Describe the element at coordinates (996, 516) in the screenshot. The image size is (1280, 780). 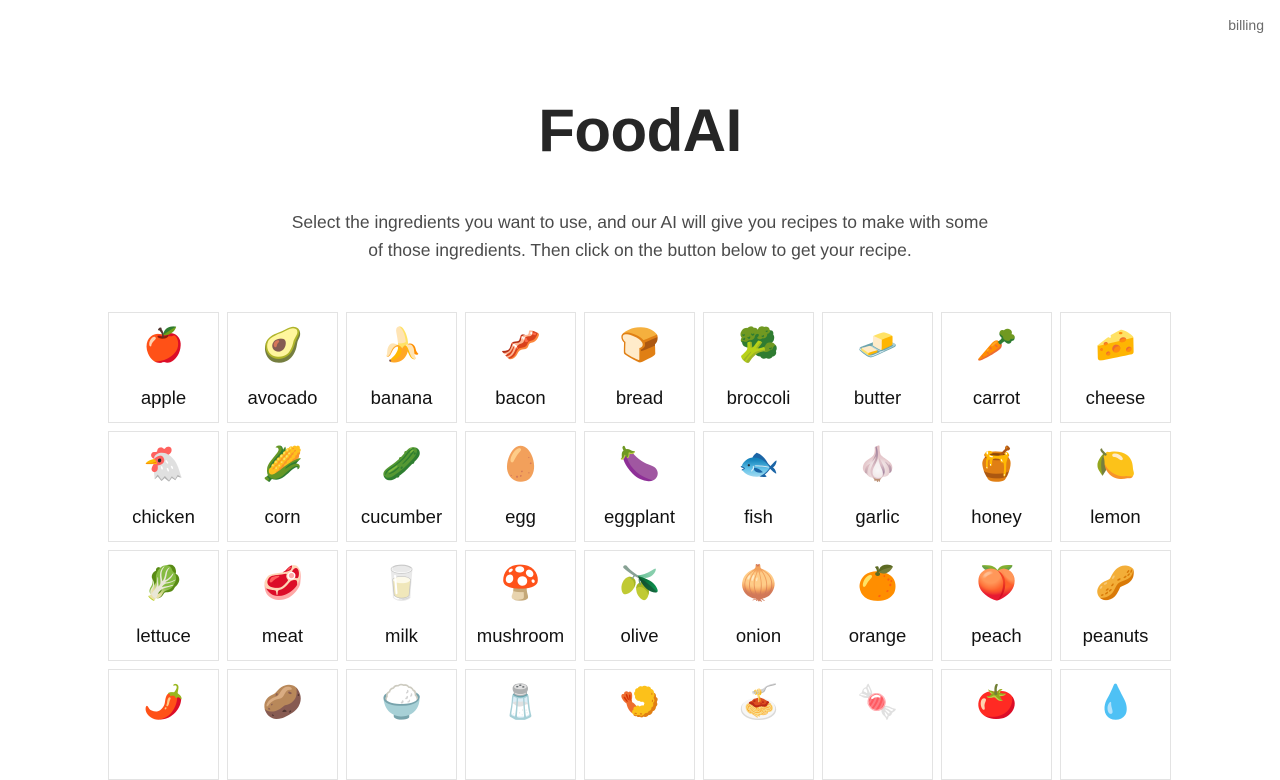
I see `ingredient-label: honey` at that location.